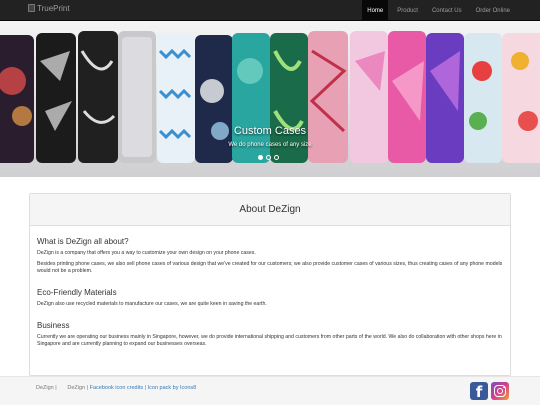 Image resolution: width=540 pixels, height=405 pixels. Describe the element at coordinates (407, 10) in the screenshot. I see `nav-item-product: Product` at that location.